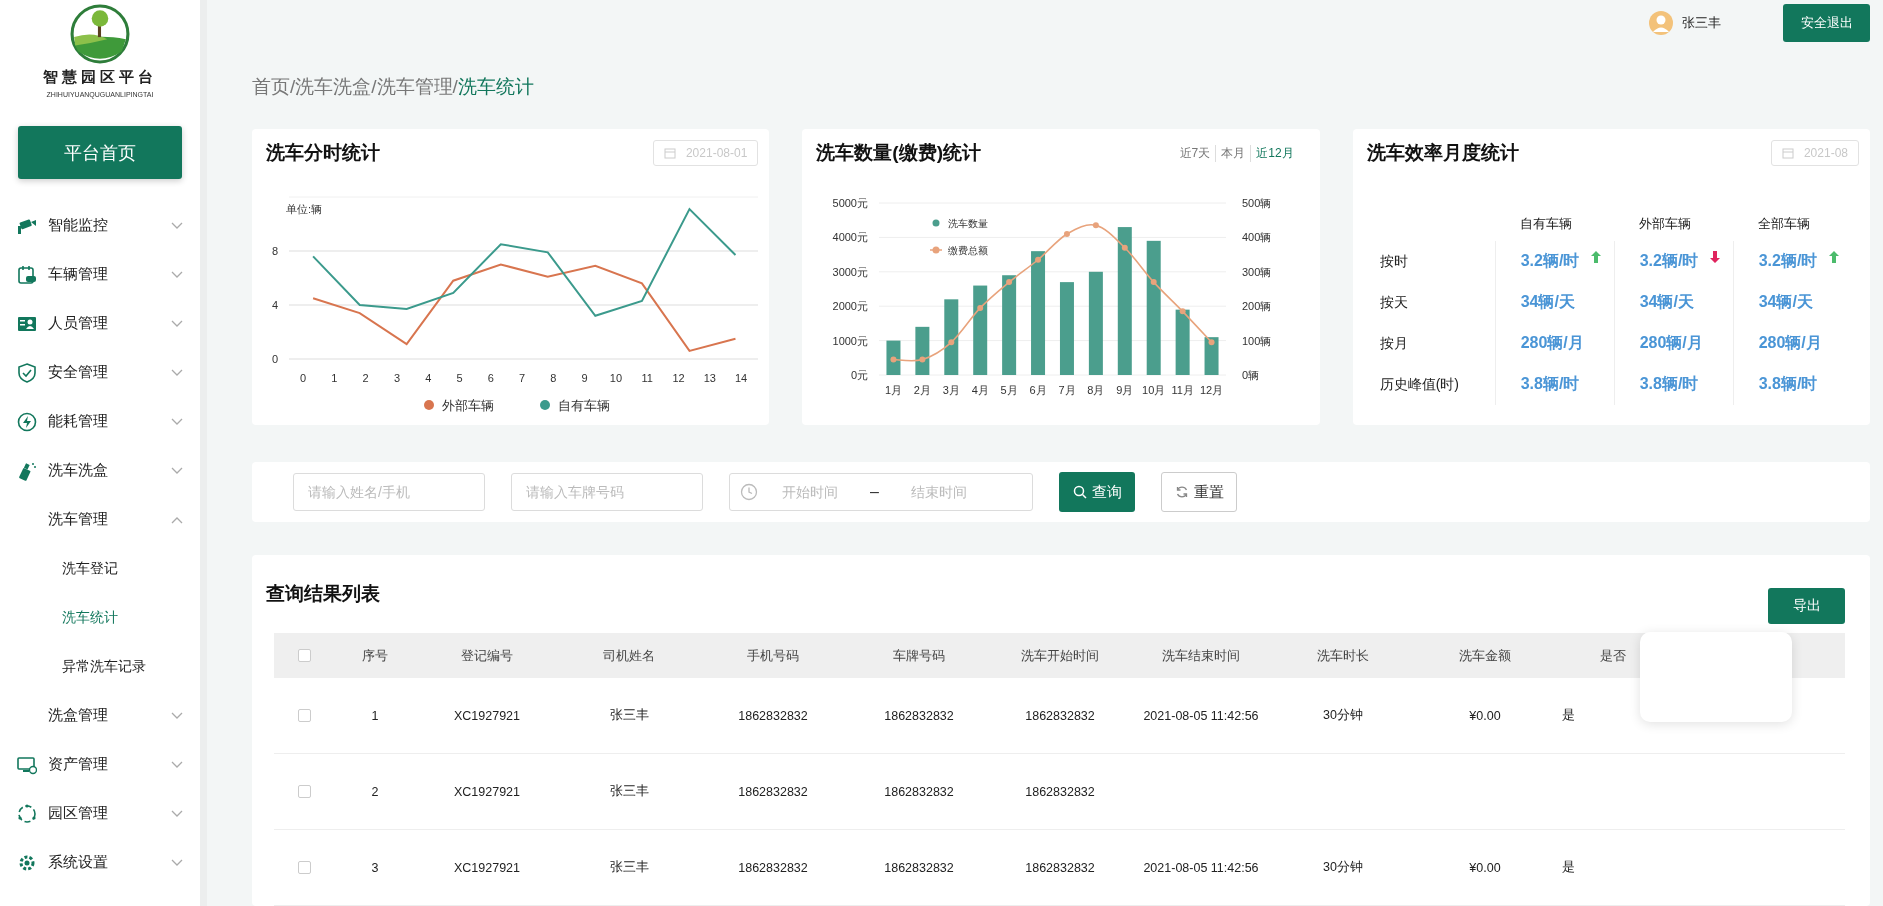  What do you see at coordinates (1233, 153) in the screenshot?
I see `range-tab: 本月` at bounding box center [1233, 153].